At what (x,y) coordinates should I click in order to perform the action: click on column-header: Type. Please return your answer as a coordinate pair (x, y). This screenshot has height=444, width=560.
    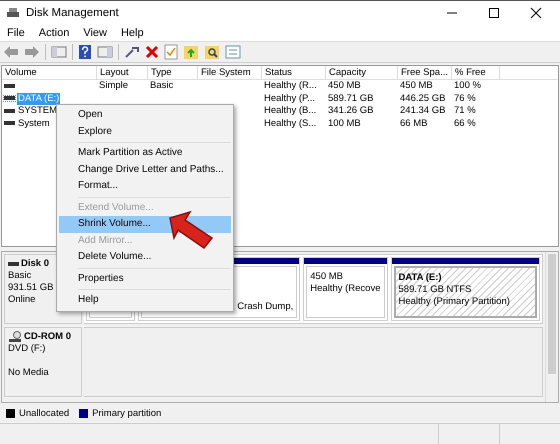
    Looking at the image, I should click on (173, 72).